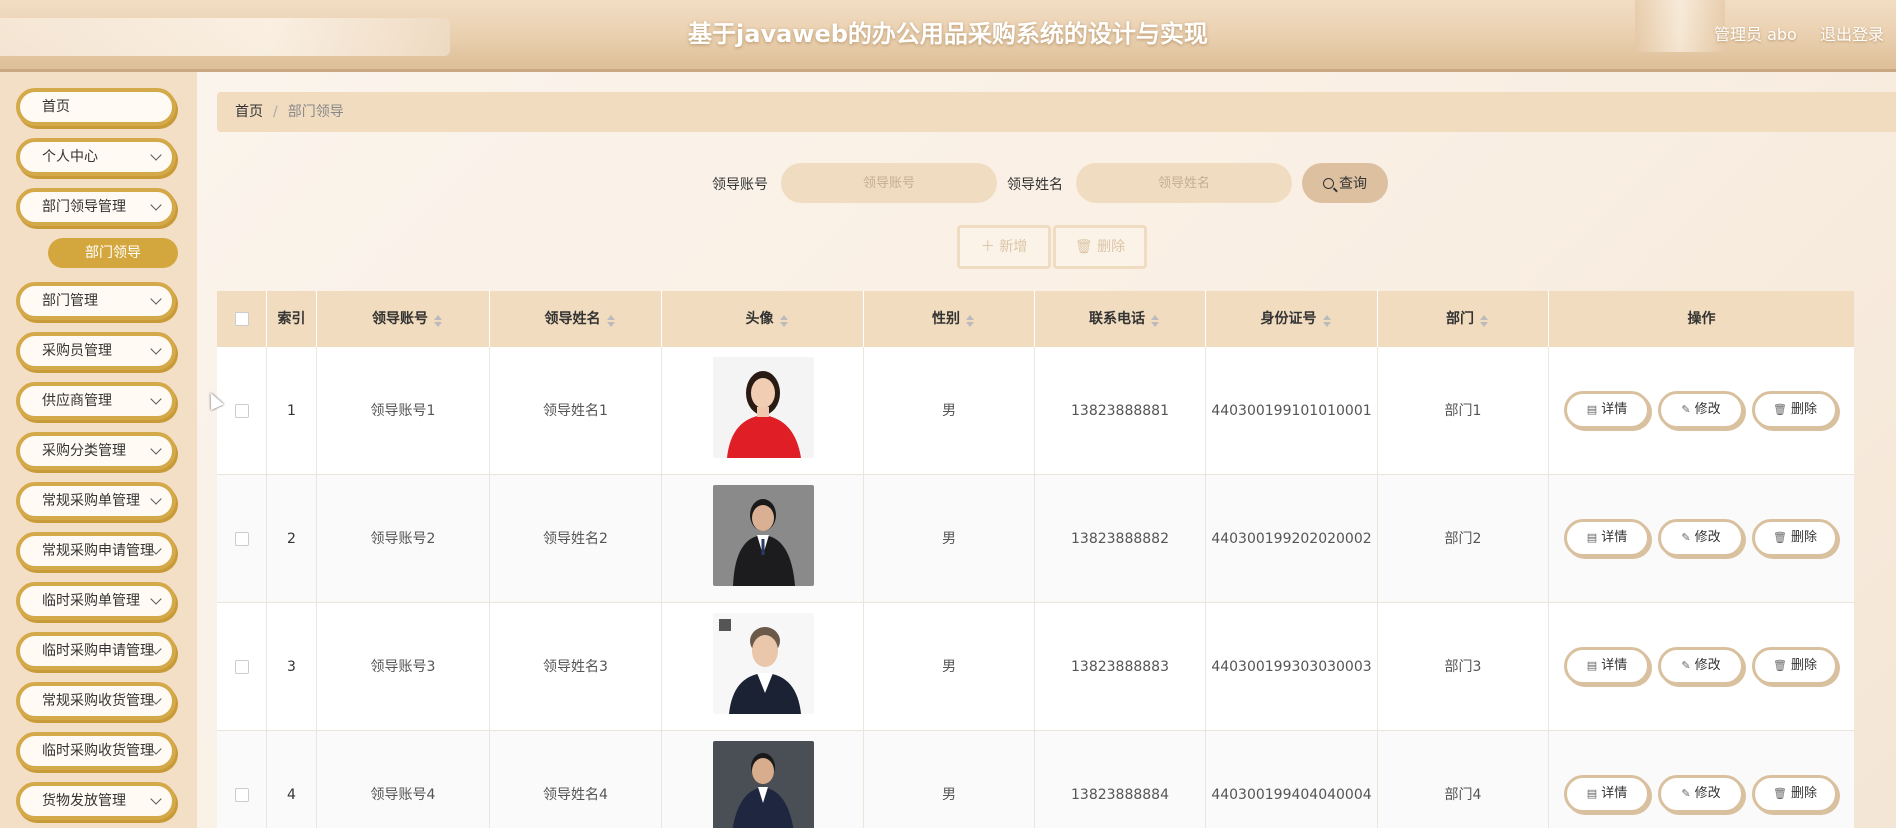 The height and width of the screenshot is (828, 1896). I want to click on column-header-label: 领导姓名, so click(572, 319).